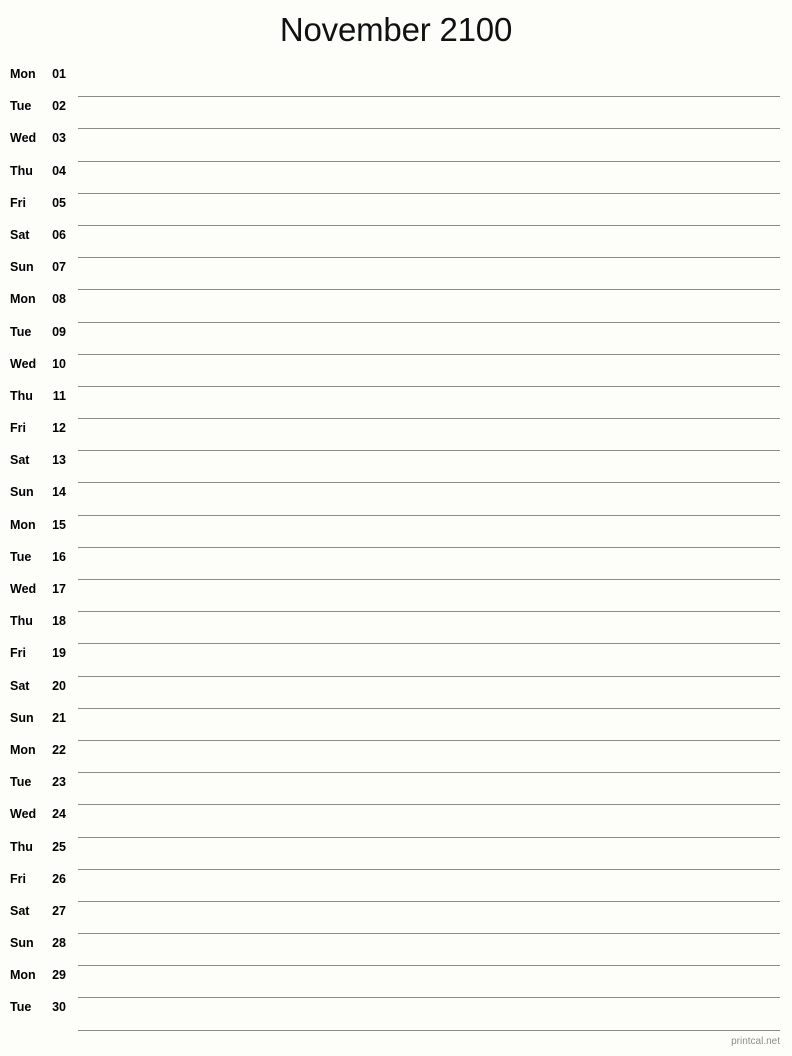  What do you see at coordinates (396, 821) in the screenshot?
I see `day-row: Wed 24` at bounding box center [396, 821].